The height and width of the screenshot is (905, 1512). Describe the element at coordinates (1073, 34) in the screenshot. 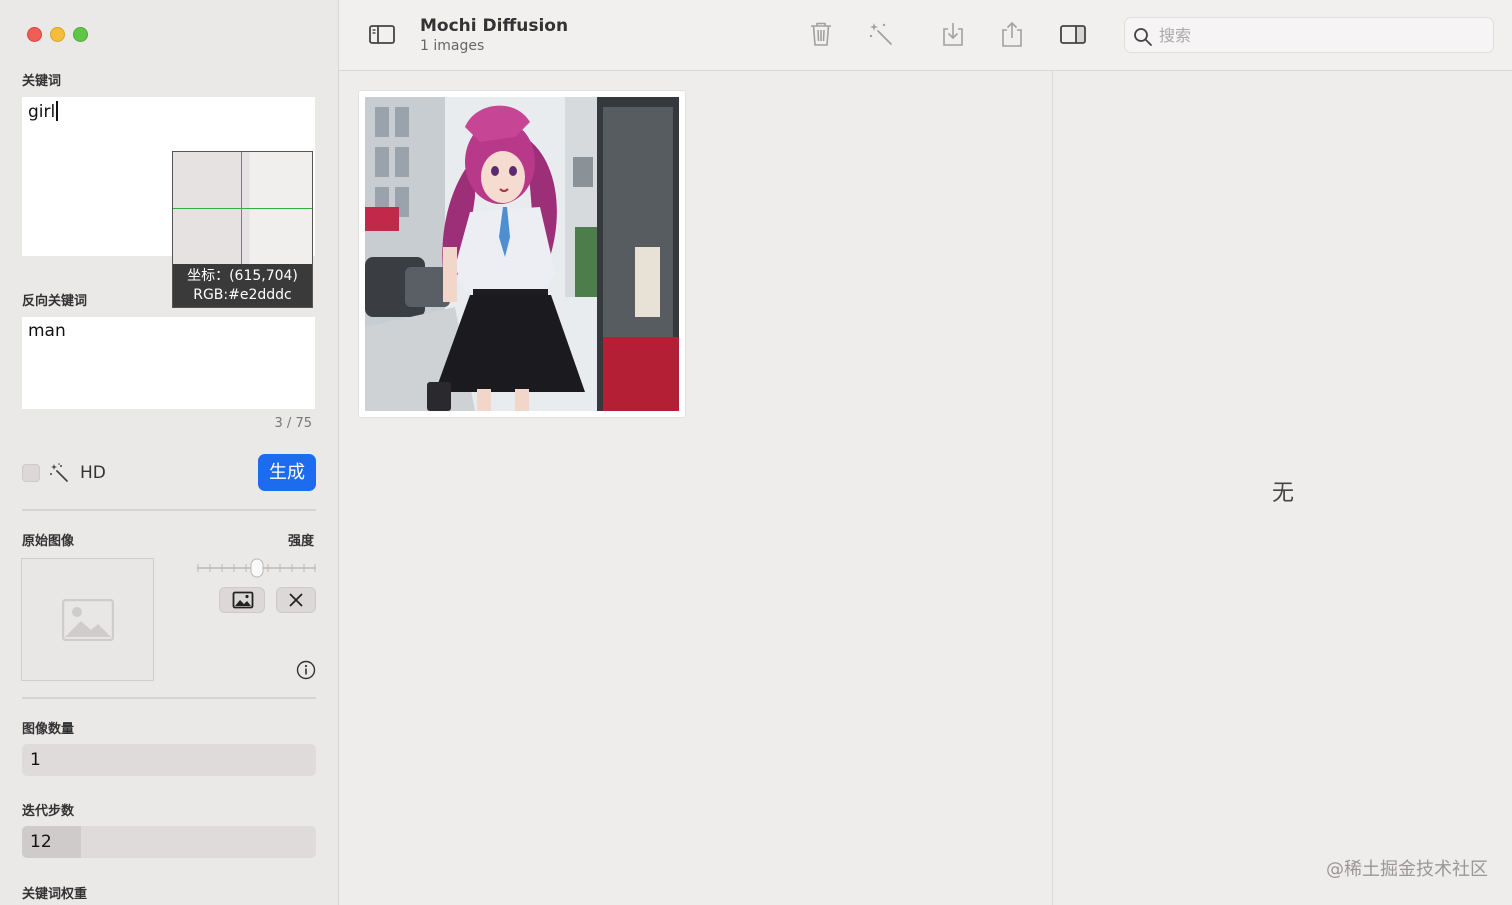

I see `inspector-toggle-icon` at that location.